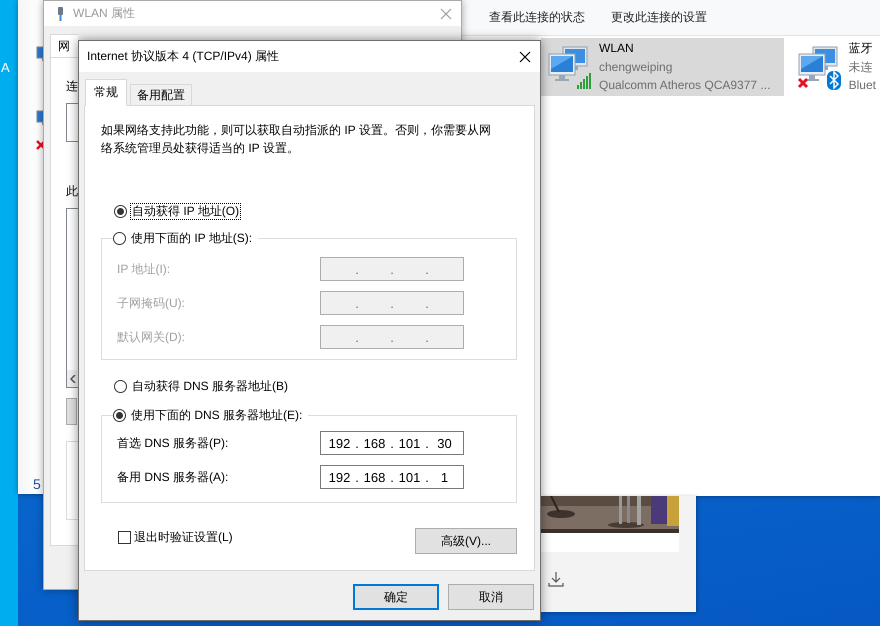 Image resolution: width=880 pixels, height=626 pixels. Describe the element at coordinates (124, 537) in the screenshot. I see `checkbox` at that location.